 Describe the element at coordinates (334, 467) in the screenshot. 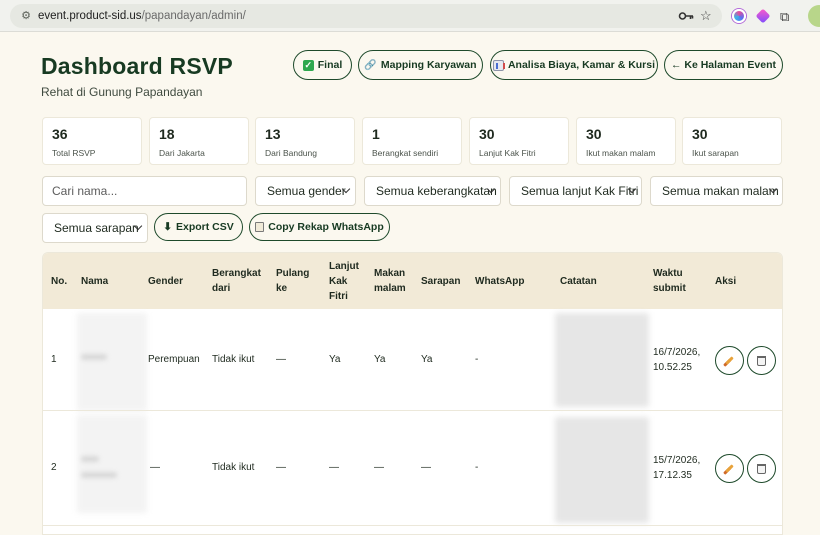

I see `cell-kakfitri: —` at that location.